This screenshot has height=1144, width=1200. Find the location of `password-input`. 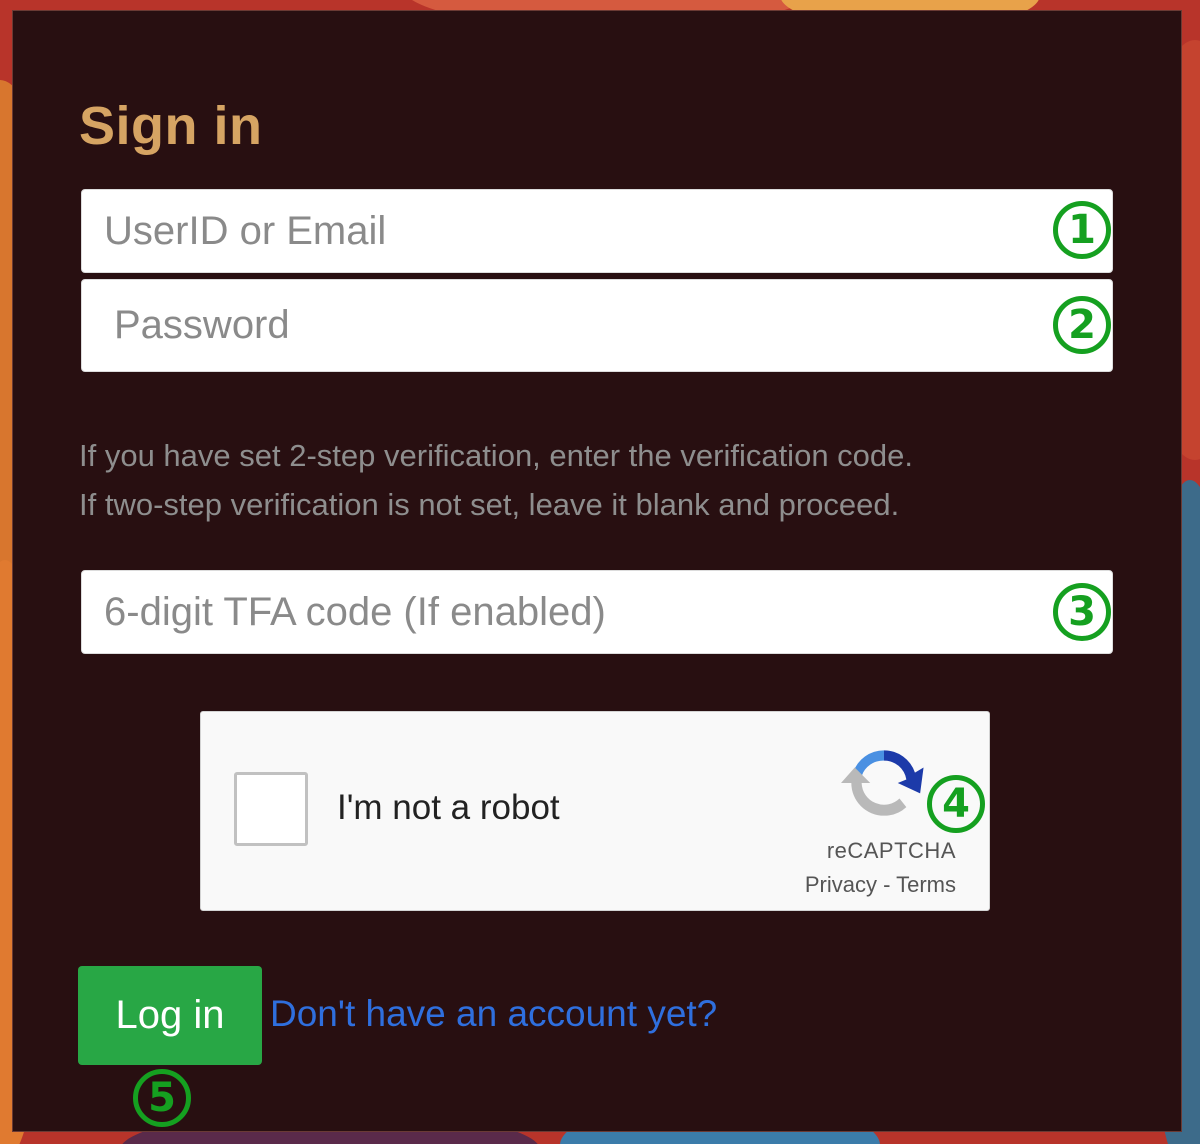

password-input is located at coordinates (597, 325).